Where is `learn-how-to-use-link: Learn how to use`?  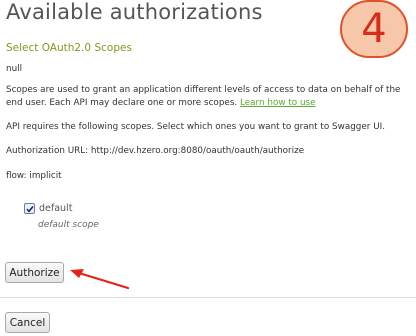
learn-how-to-use-link: Learn how to use is located at coordinates (278, 103).